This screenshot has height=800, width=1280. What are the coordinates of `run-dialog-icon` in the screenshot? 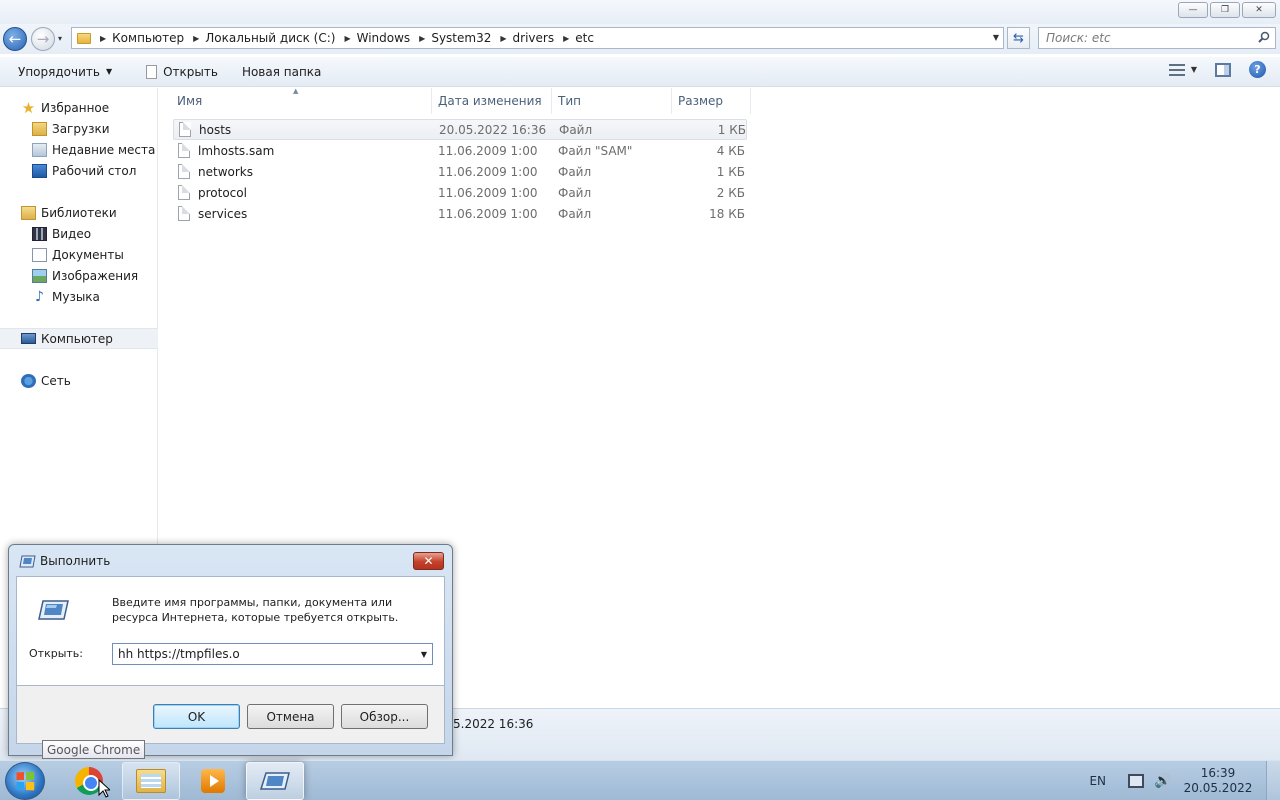 It's located at (275, 781).